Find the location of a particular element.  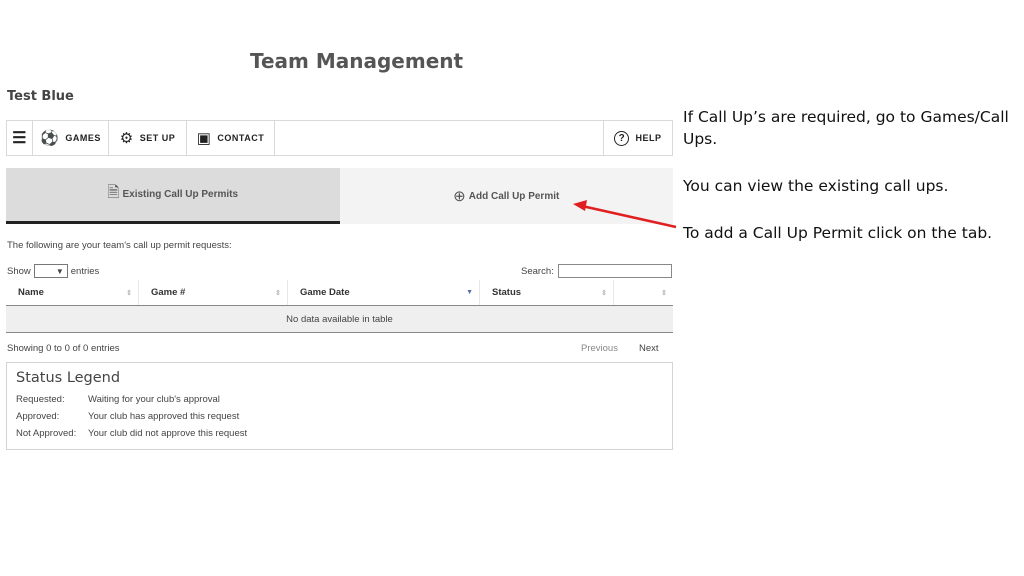

column-header-game-date: Game Date ▼ is located at coordinates (384, 292).